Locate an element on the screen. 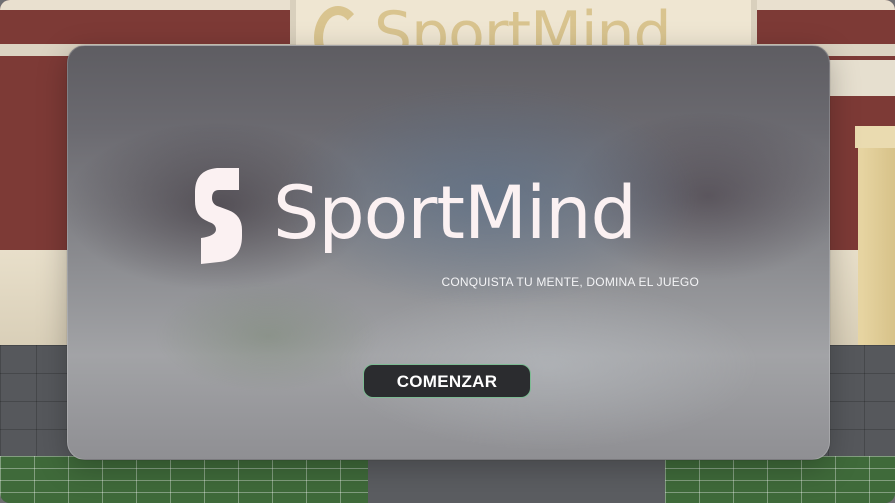 The width and height of the screenshot is (895, 503). sportmind-logo: SportMind is located at coordinates (450, 218).